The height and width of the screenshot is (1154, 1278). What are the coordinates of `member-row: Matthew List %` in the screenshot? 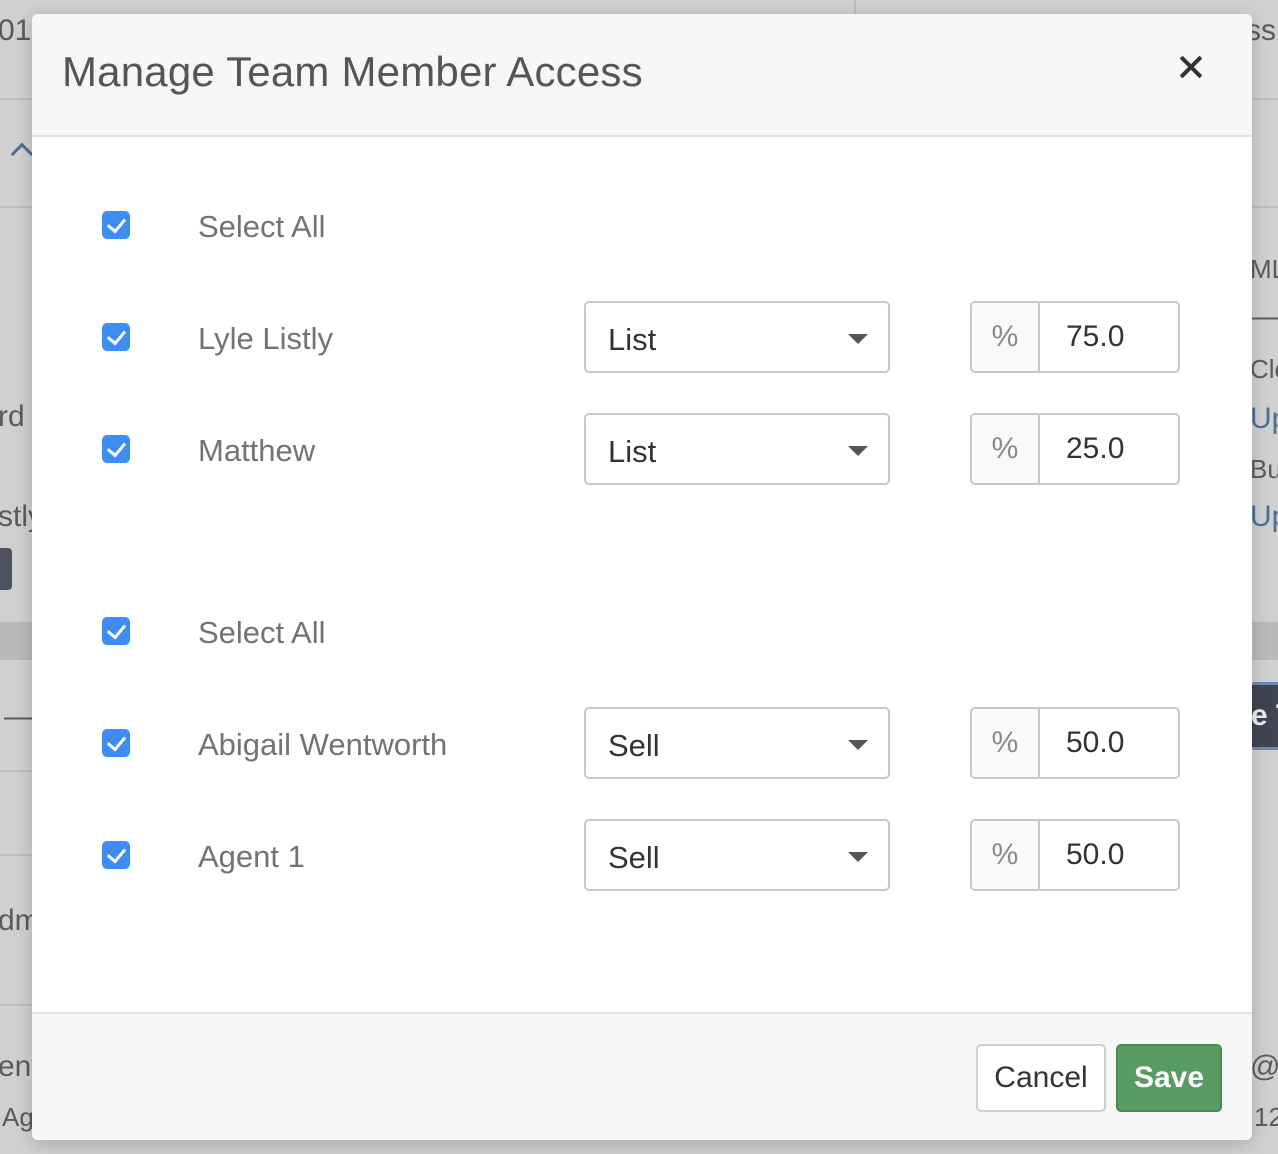 It's located at (642, 449).